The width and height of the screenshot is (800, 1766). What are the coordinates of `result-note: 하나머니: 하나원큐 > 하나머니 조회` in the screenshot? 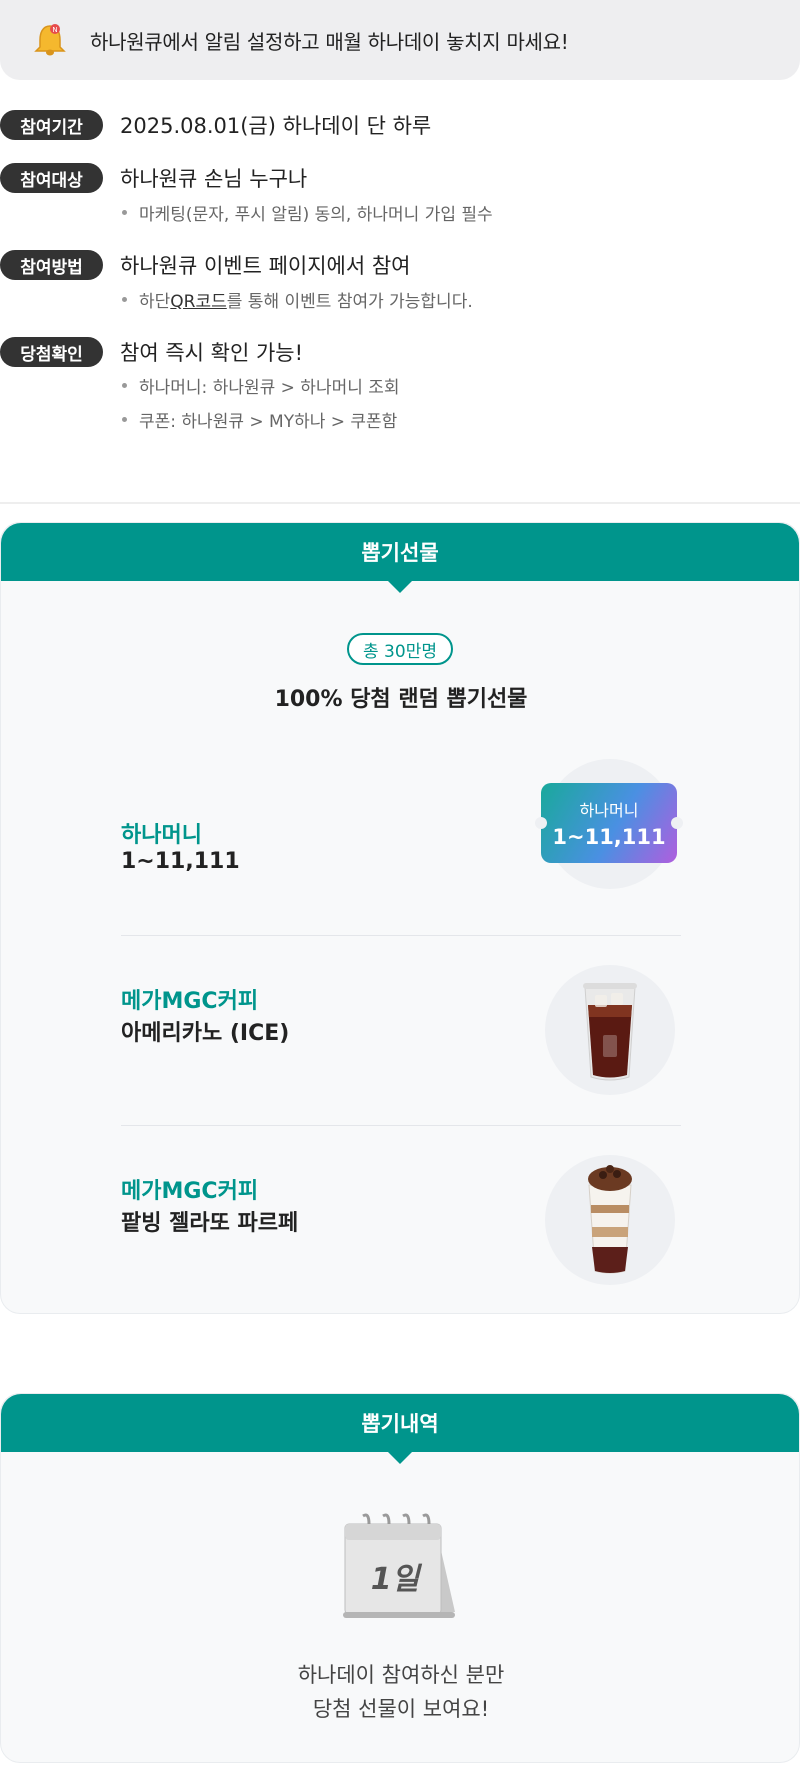 It's located at (260, 385).